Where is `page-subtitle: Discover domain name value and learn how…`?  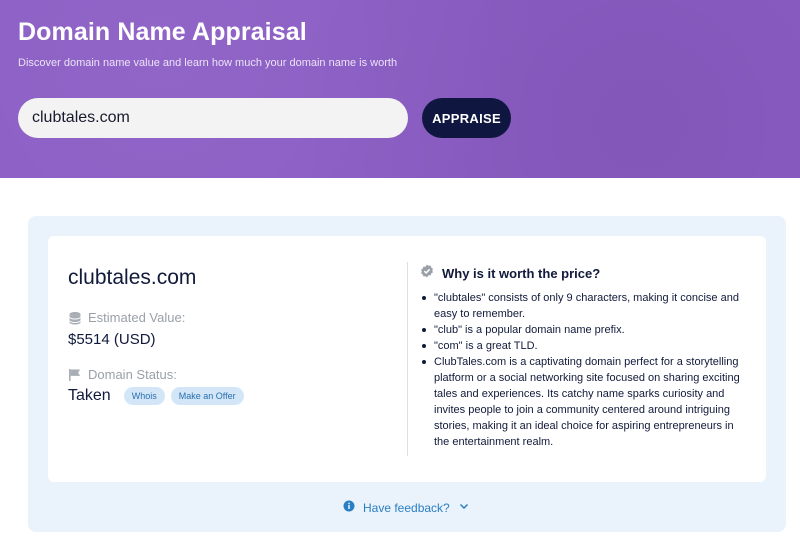 page-subtitle: Discover domain name value and learn how… is located at coordinates (208, 63).